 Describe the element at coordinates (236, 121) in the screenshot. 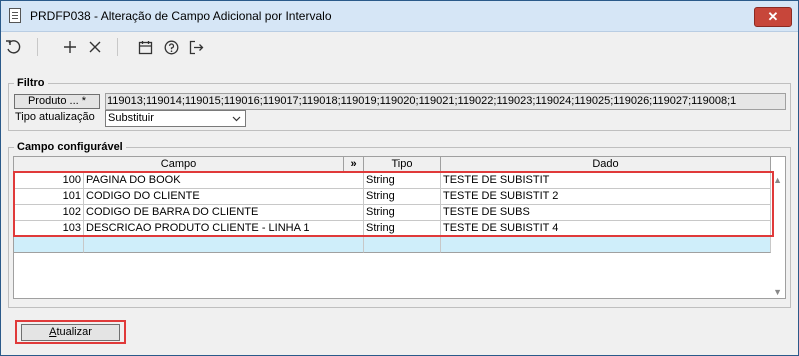

I see `chevron-down-icon` at that location.